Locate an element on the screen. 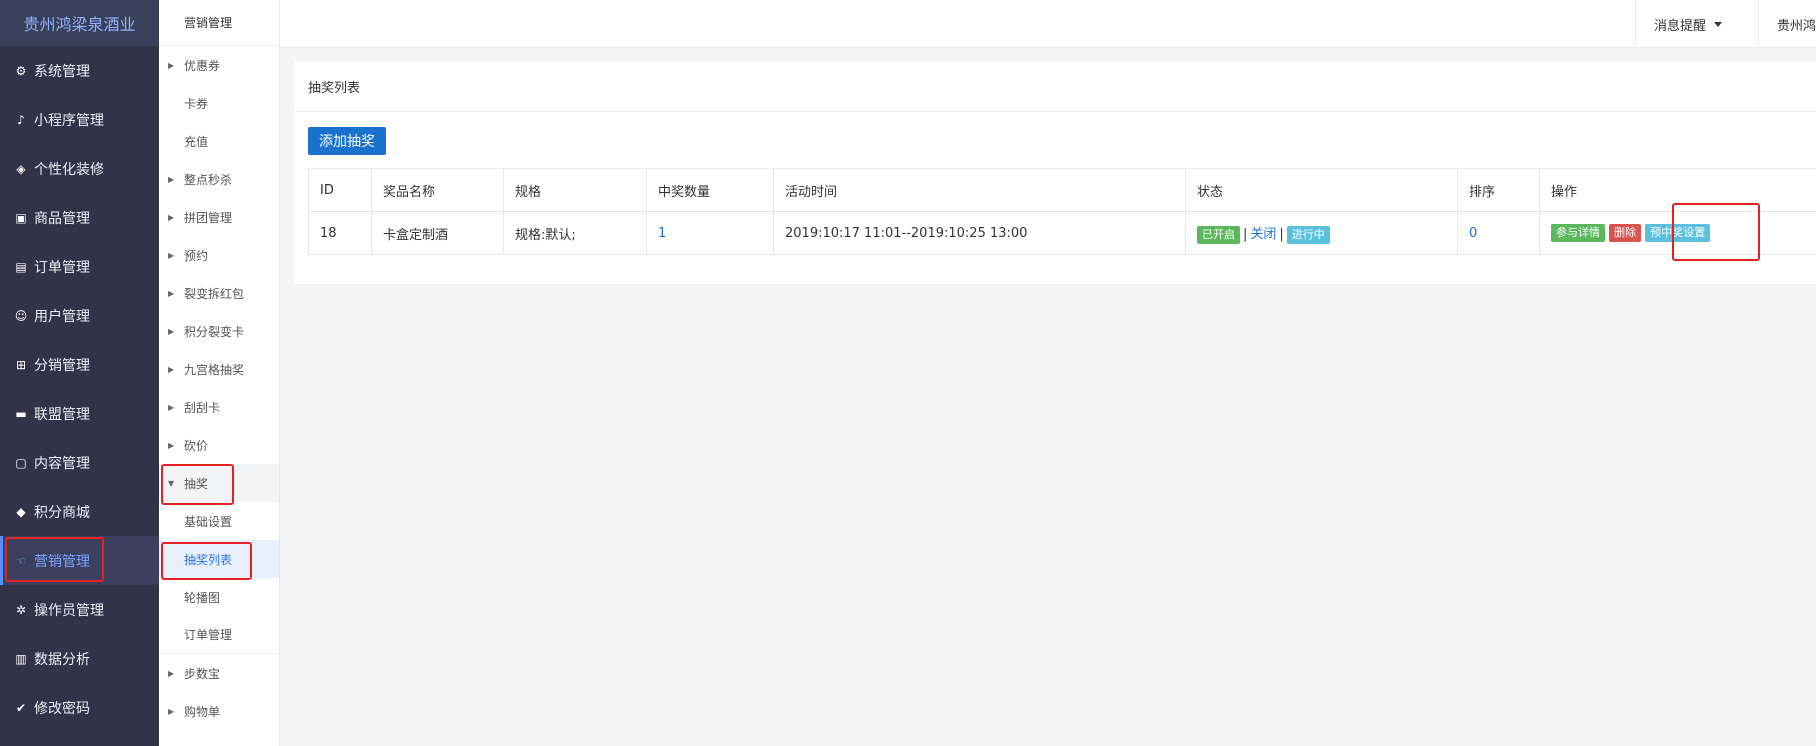  nav-item: ▤ 订单管理 is located at coordinates (79, 266).